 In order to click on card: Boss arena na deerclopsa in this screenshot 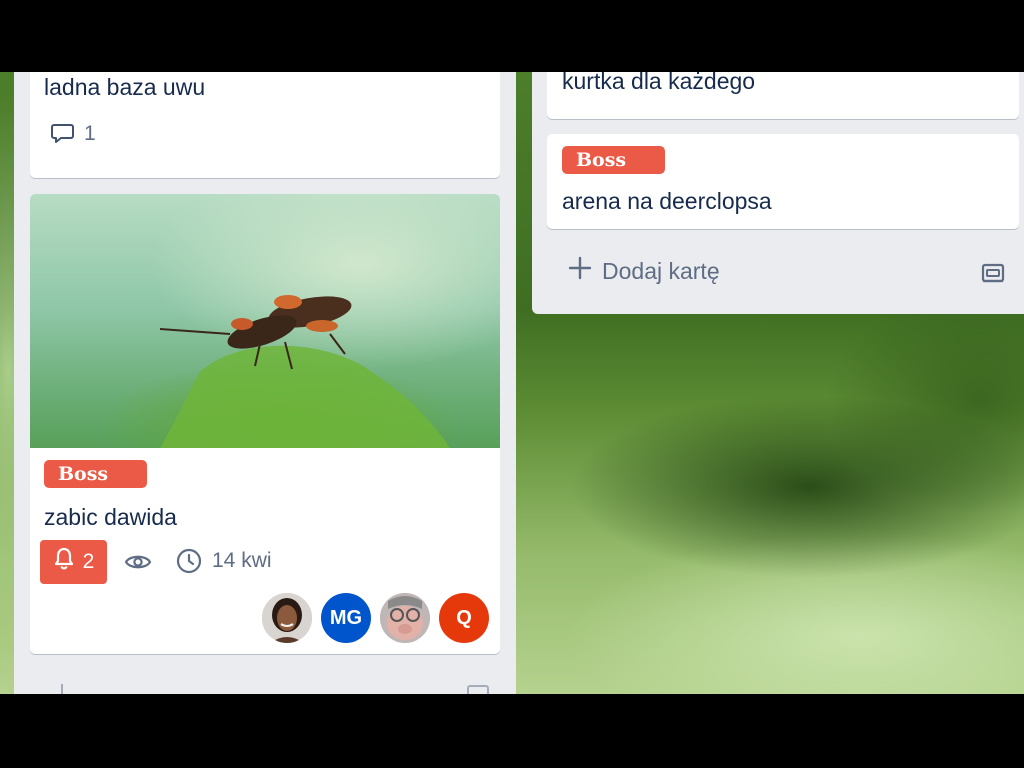, I will do `click(783, 181)`.